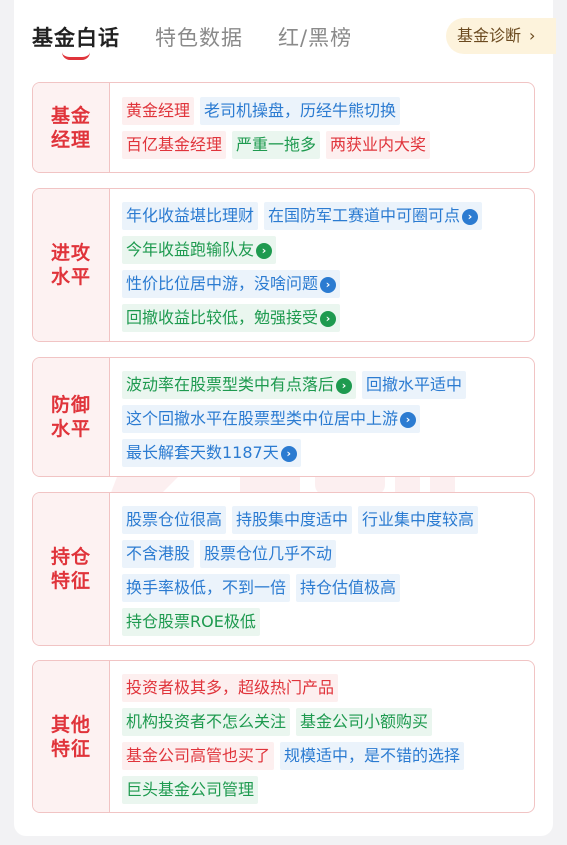 The image size is (567, 845). I want to click on tag-with-detail-link: 最长解套天数1187天 ›, so click(211, 453).